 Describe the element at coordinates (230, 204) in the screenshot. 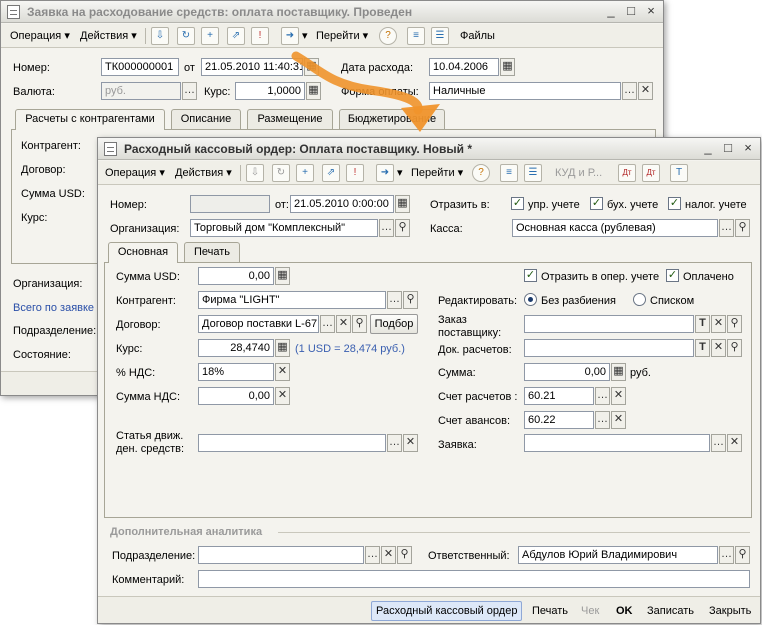

I see `number-field` at that location.